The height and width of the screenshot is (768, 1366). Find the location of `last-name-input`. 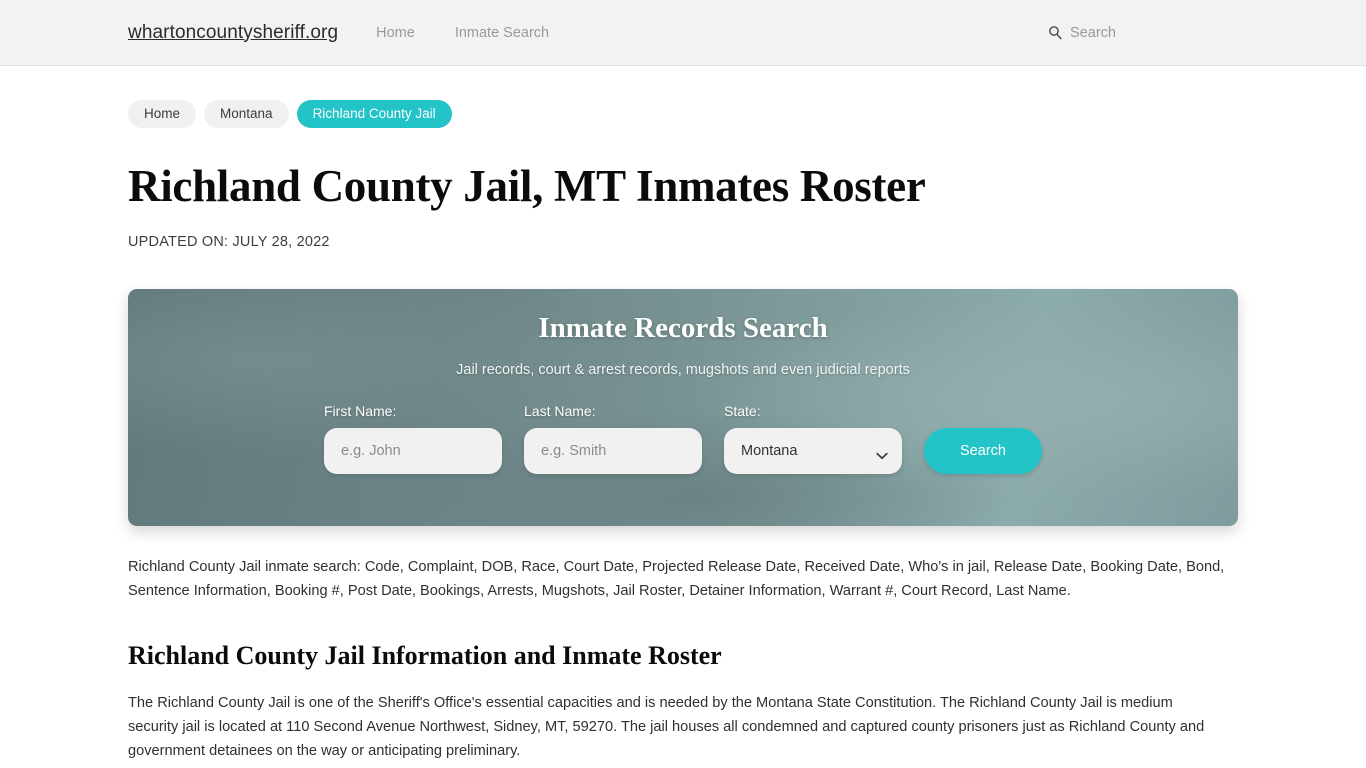

last-name-input is located at coordinates (613, 450).